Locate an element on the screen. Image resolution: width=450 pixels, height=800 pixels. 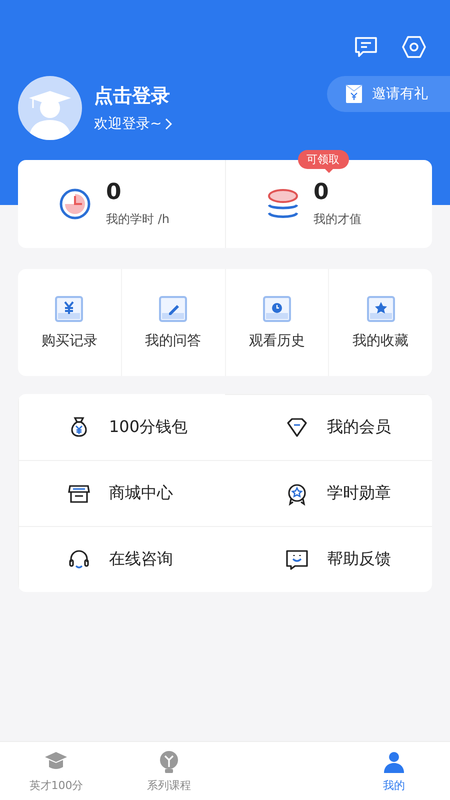
pencil-card-icon is located at coordinates (173, 309).